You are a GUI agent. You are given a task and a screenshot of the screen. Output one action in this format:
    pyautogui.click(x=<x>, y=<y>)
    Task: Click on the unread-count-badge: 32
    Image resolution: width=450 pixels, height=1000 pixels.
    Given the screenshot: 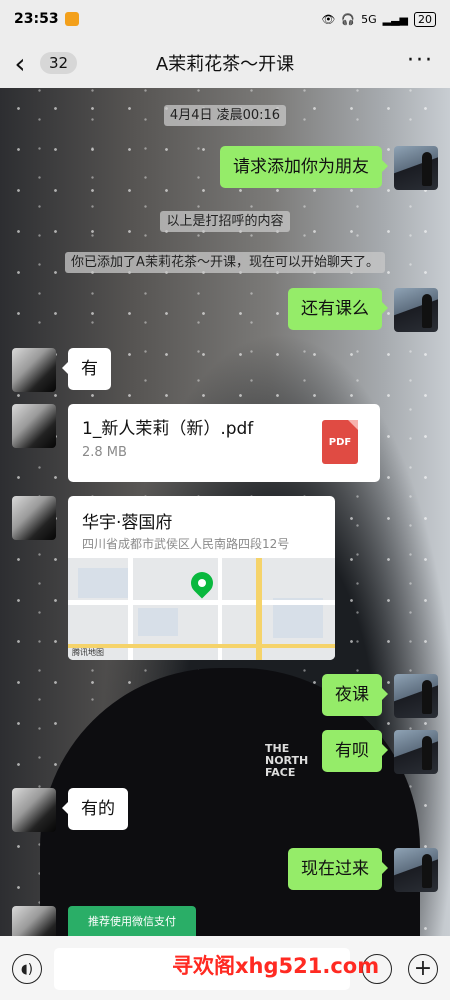 What is the action you would take?
    pyautogui.click(x=59, y=63)
    